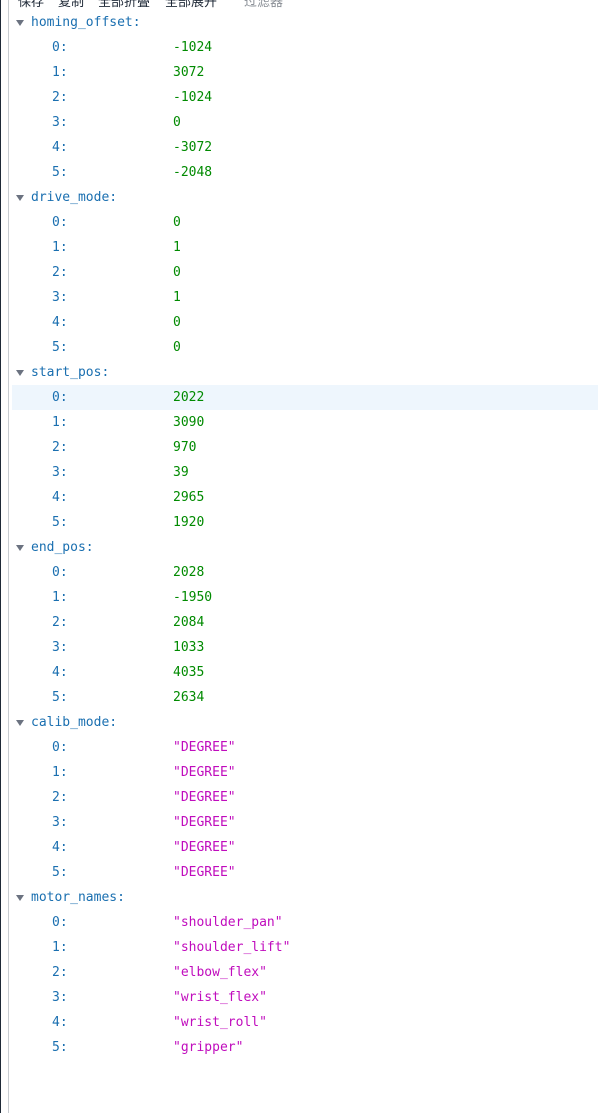 Image resolution: width=598 pixels, height=1113 pixels. Describe the element at coordinates (299, 47) in the screenshot. I see `tree-row: 0: -1024` at that location.